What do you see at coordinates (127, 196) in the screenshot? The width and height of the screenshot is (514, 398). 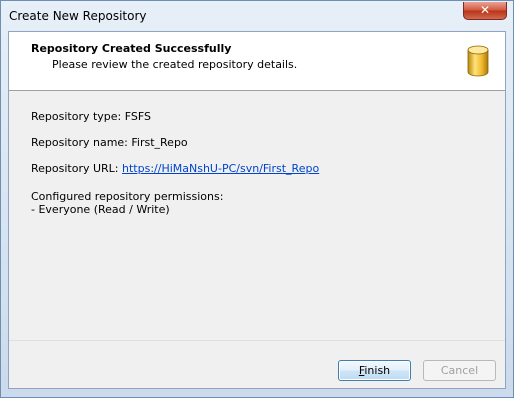 I see `permissions-heading: Configured repository permissions:` at bounding box center [127, 196].